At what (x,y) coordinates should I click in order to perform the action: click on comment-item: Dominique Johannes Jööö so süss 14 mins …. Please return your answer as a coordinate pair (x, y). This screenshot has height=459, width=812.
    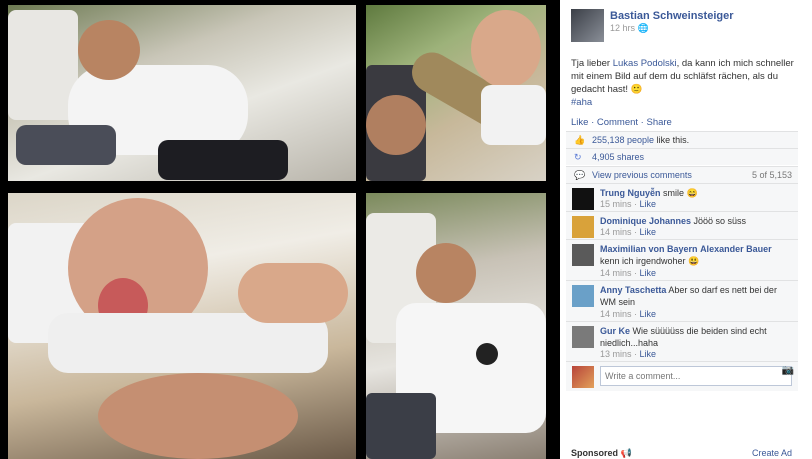
    Looking at the image, I should click on (682, 225).